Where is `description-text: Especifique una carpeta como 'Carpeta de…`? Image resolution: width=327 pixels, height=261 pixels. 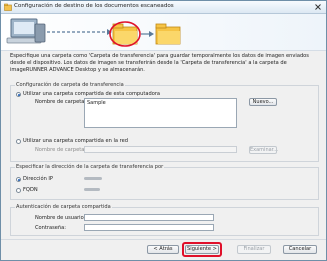
description-text: Especifique una carpeta como 'Carpeta de… is located at coordinates (159, 63).